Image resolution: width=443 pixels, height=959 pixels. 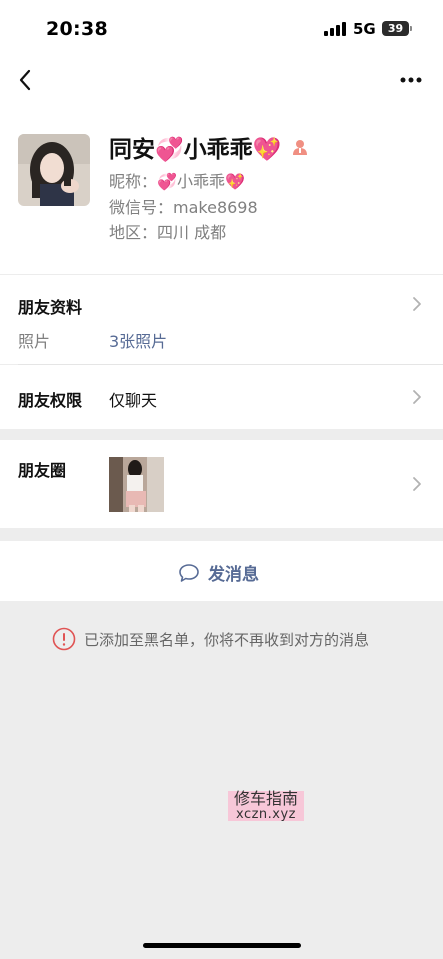 I want to click on display-name: 同安💞小乖乖💖, so click(x=195, y=150).